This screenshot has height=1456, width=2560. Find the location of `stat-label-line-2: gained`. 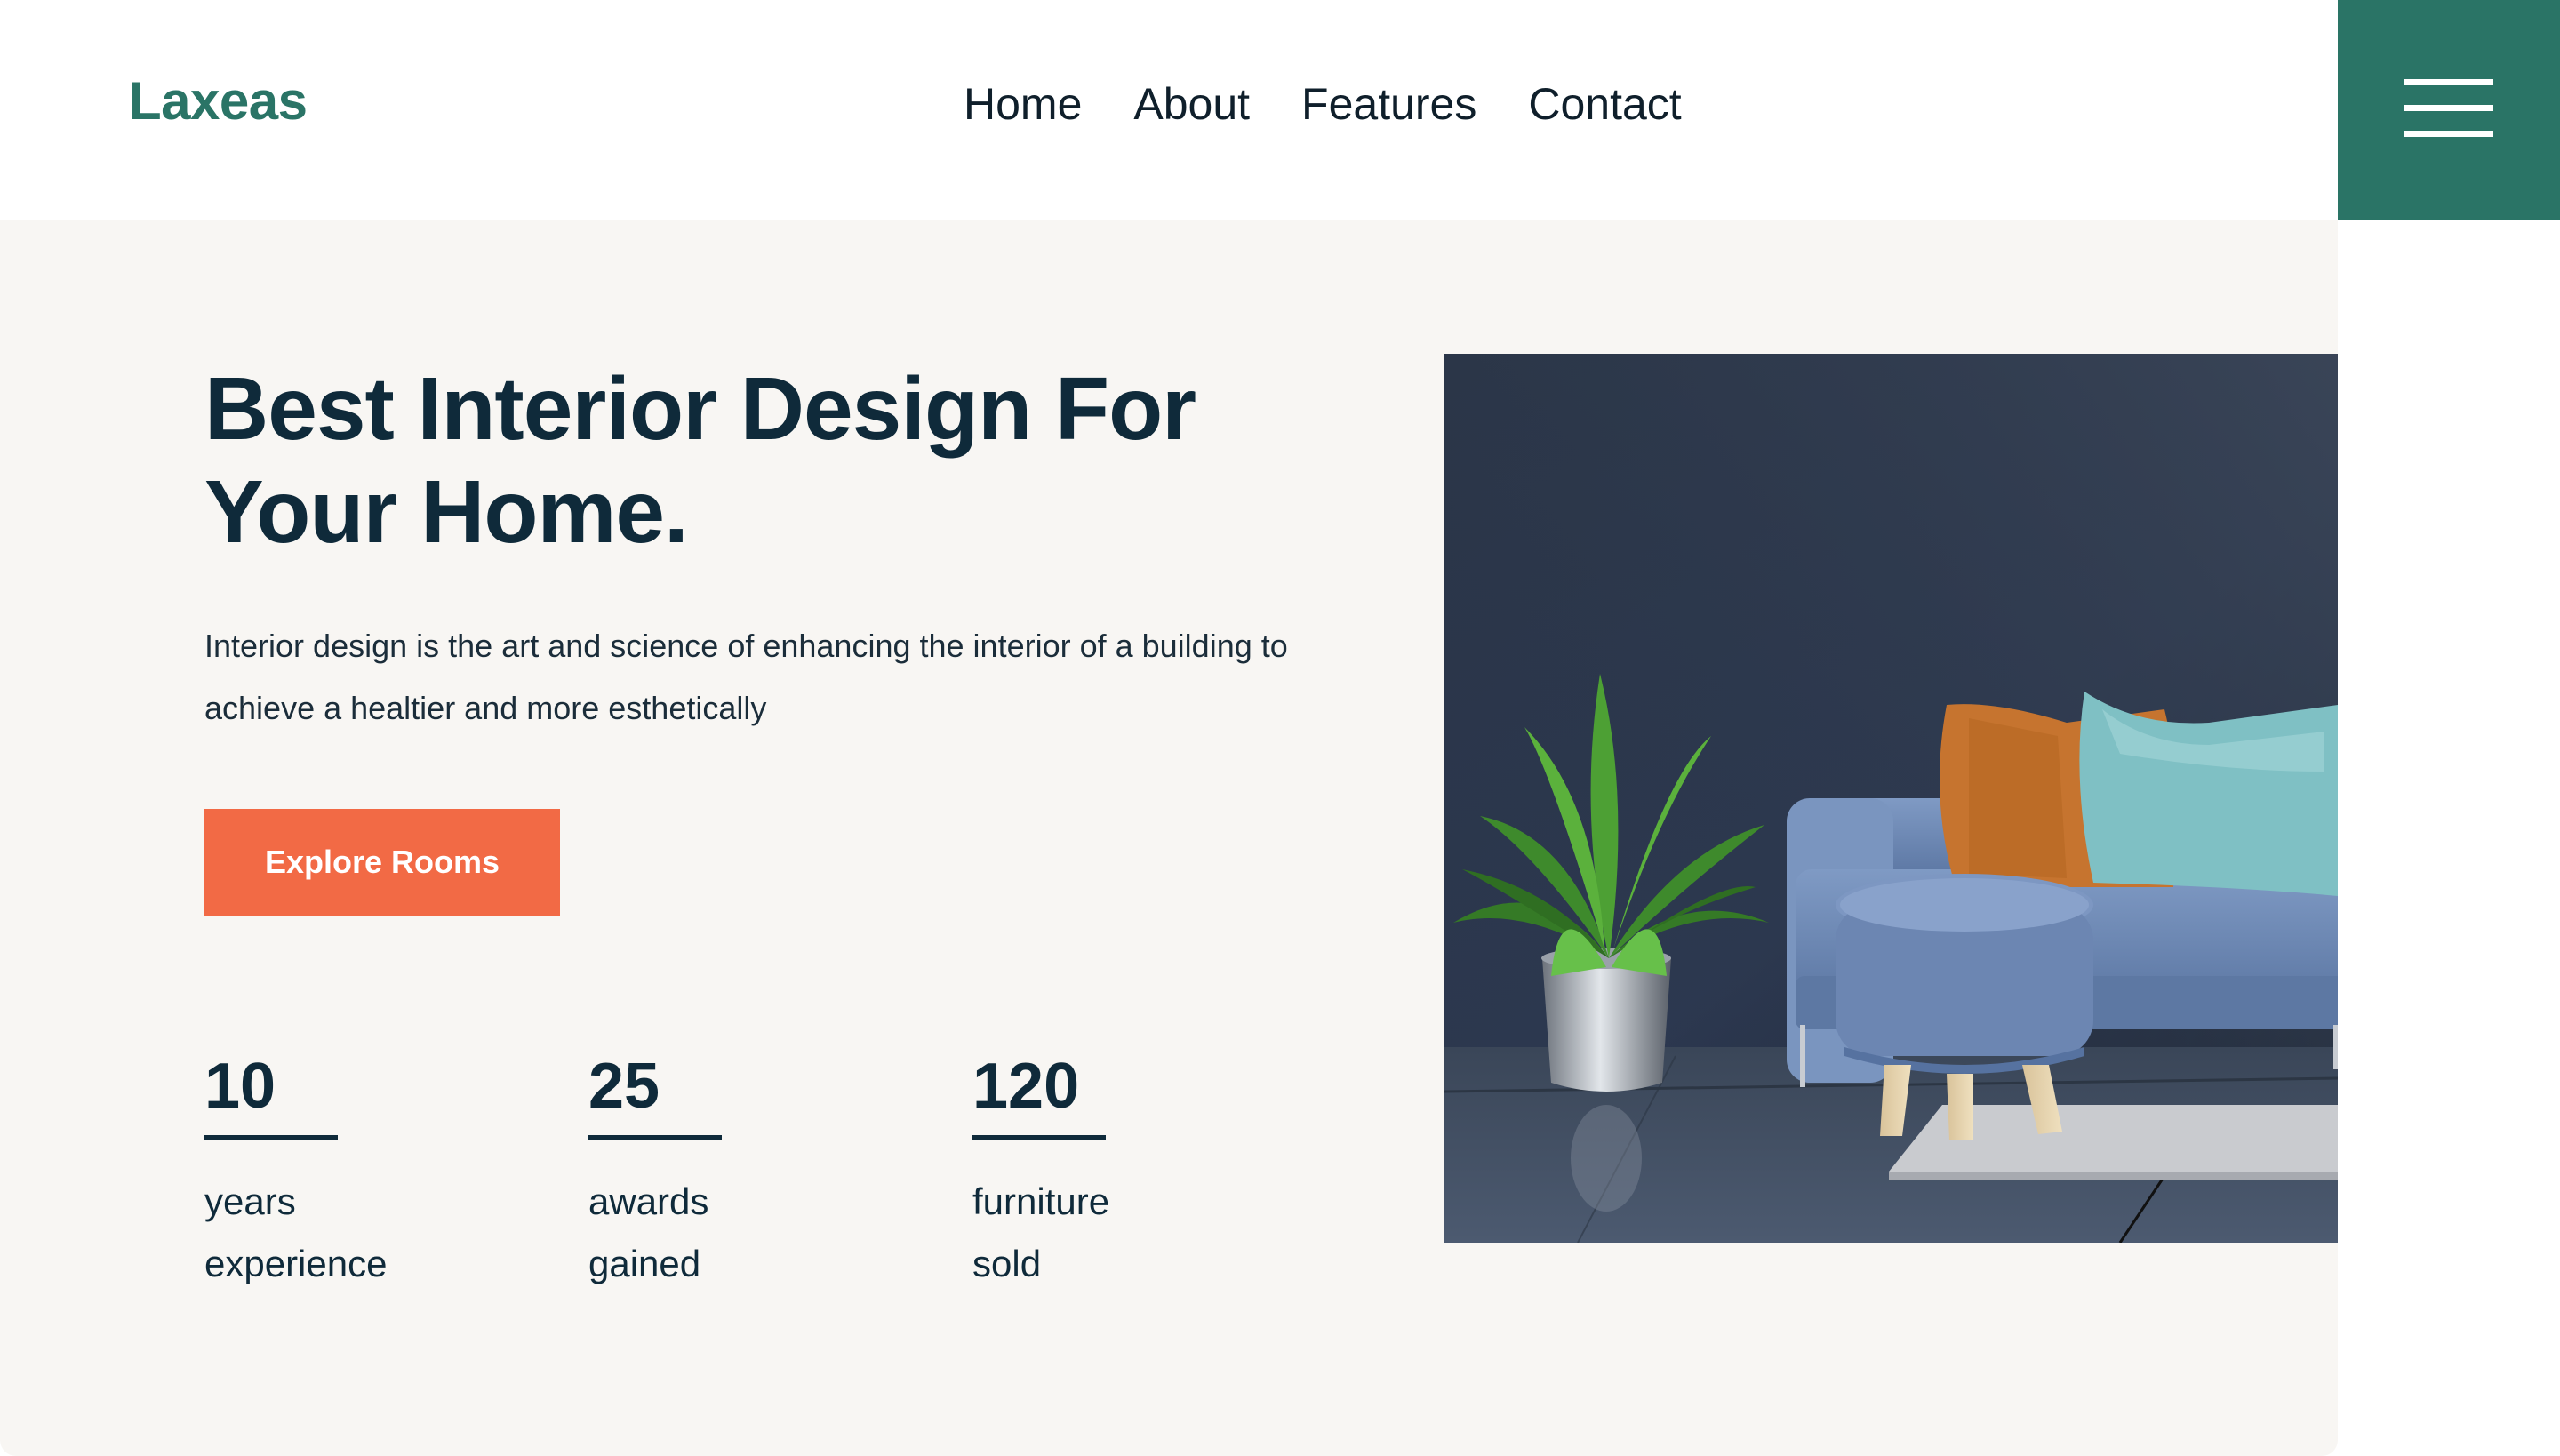

stat-label-line-2: gained is located at coordinates (644, 1263).